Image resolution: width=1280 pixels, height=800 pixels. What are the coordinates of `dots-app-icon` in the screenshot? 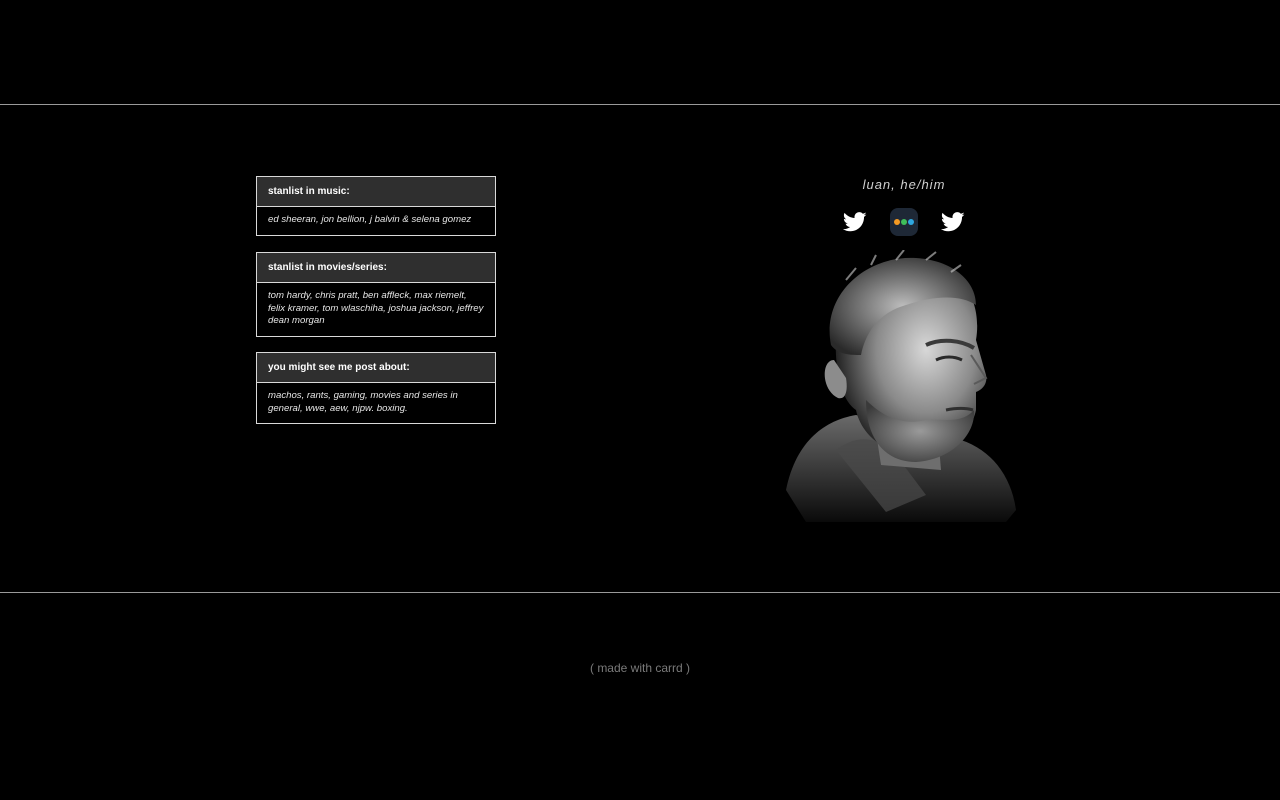 It's located at (904, 222).